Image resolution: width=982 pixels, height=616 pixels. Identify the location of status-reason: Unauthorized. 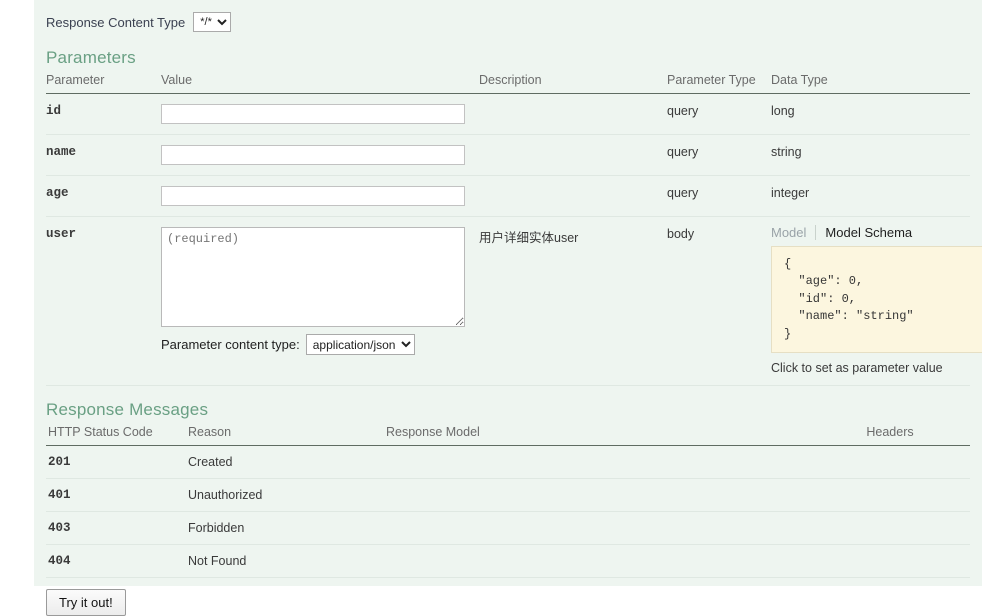
(287, 495).